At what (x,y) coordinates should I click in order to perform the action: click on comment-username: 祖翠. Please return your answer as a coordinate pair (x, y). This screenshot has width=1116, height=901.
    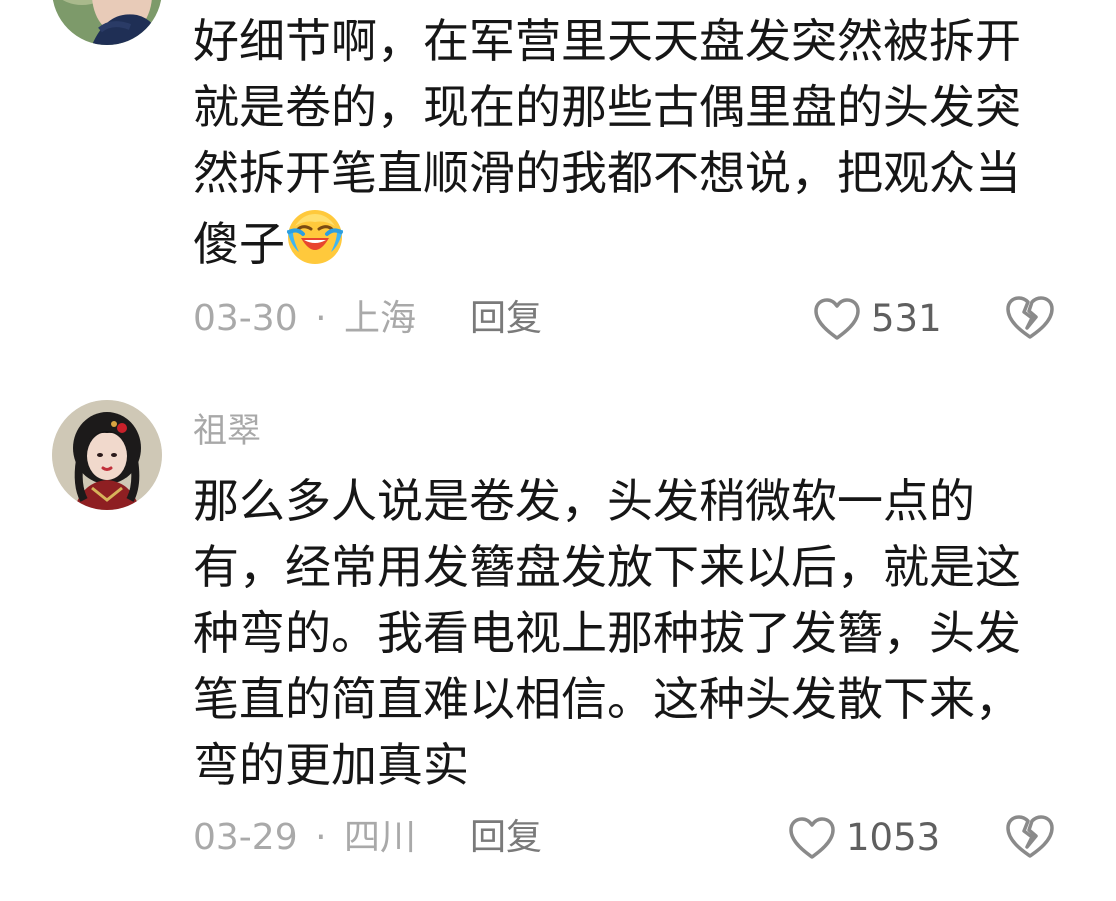
    Looking at the image, I should click on (227, 431).